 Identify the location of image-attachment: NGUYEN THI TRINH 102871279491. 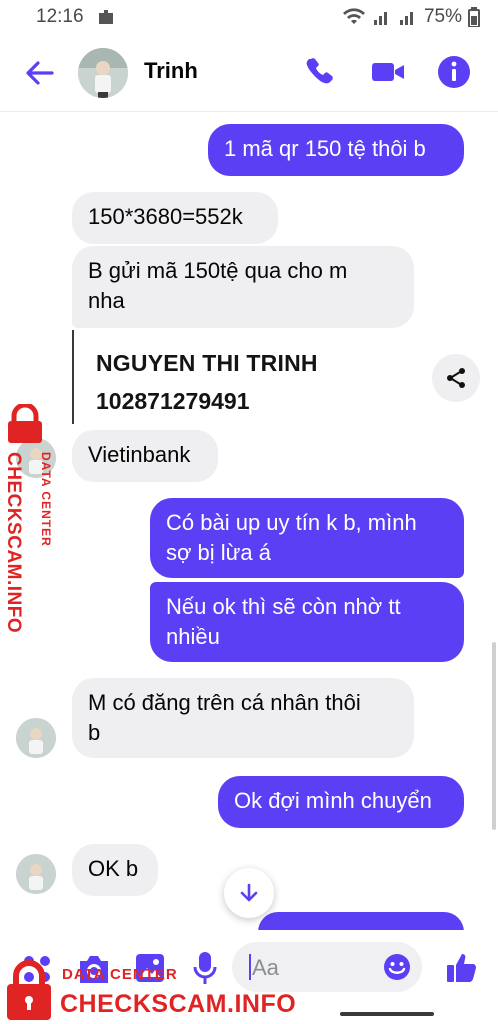
(237, 377).